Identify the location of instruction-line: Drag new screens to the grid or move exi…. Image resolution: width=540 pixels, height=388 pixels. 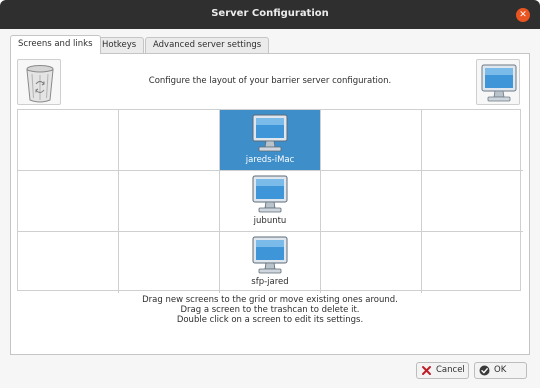
(270, 300).